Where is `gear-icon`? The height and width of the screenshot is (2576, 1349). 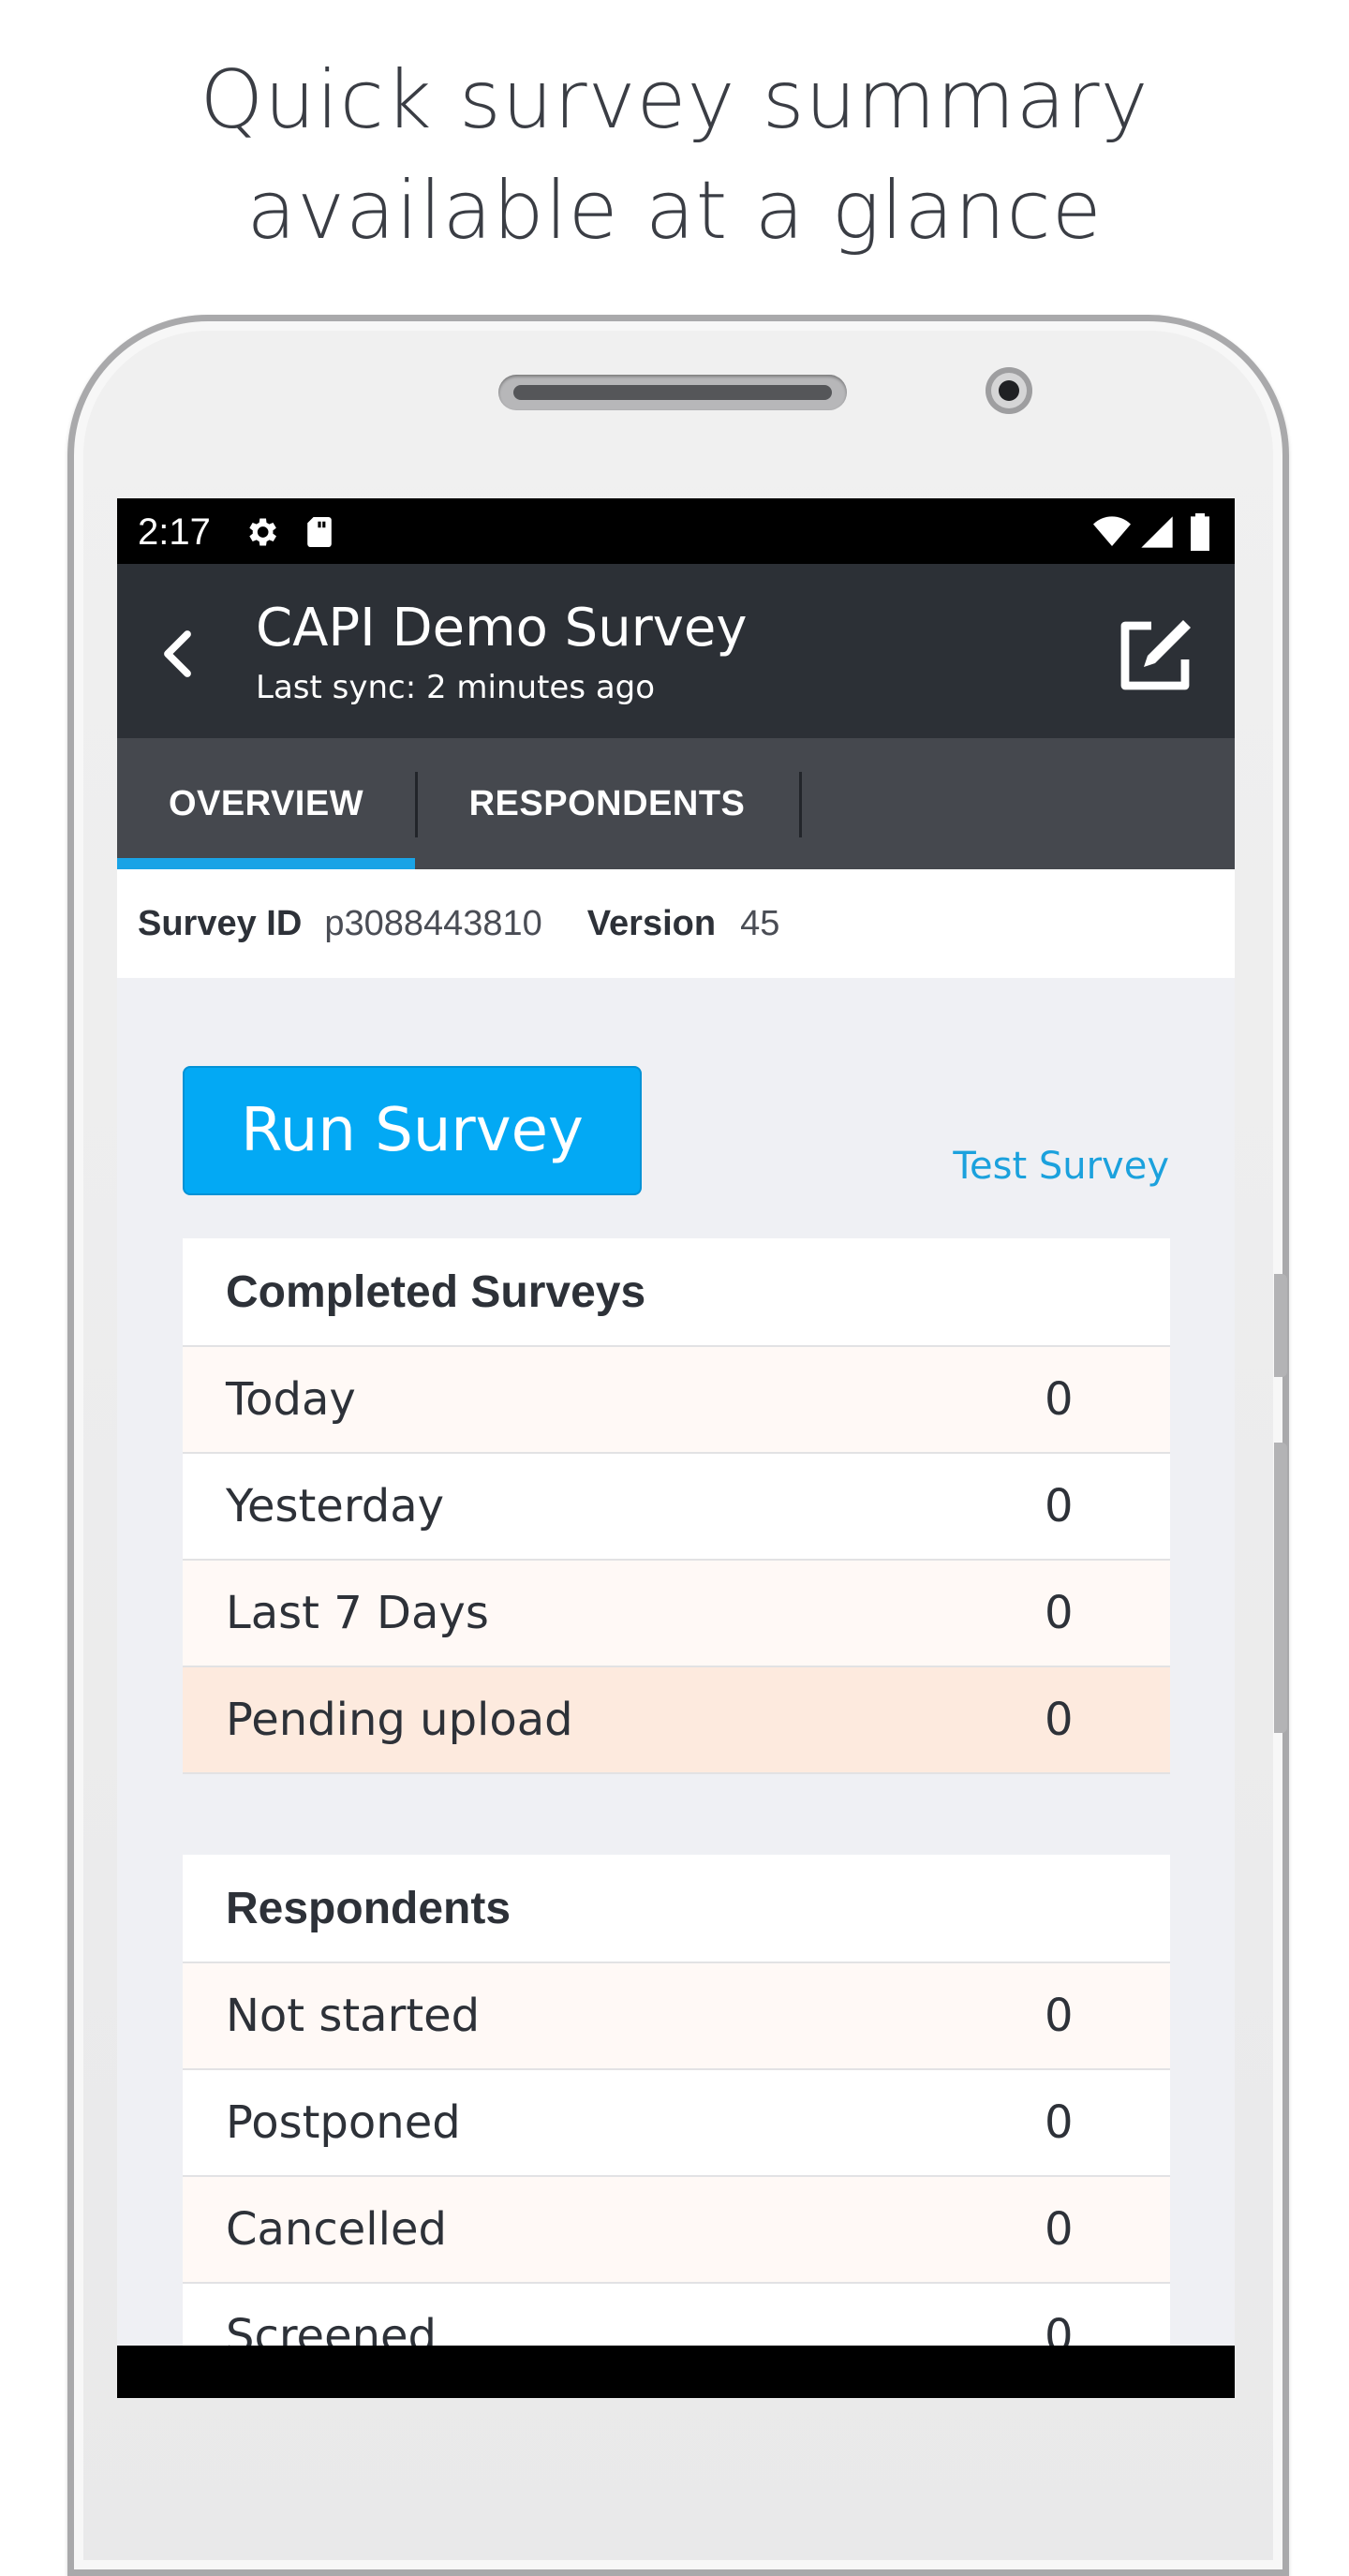
gear-icon is located at coordinates (262, 532).